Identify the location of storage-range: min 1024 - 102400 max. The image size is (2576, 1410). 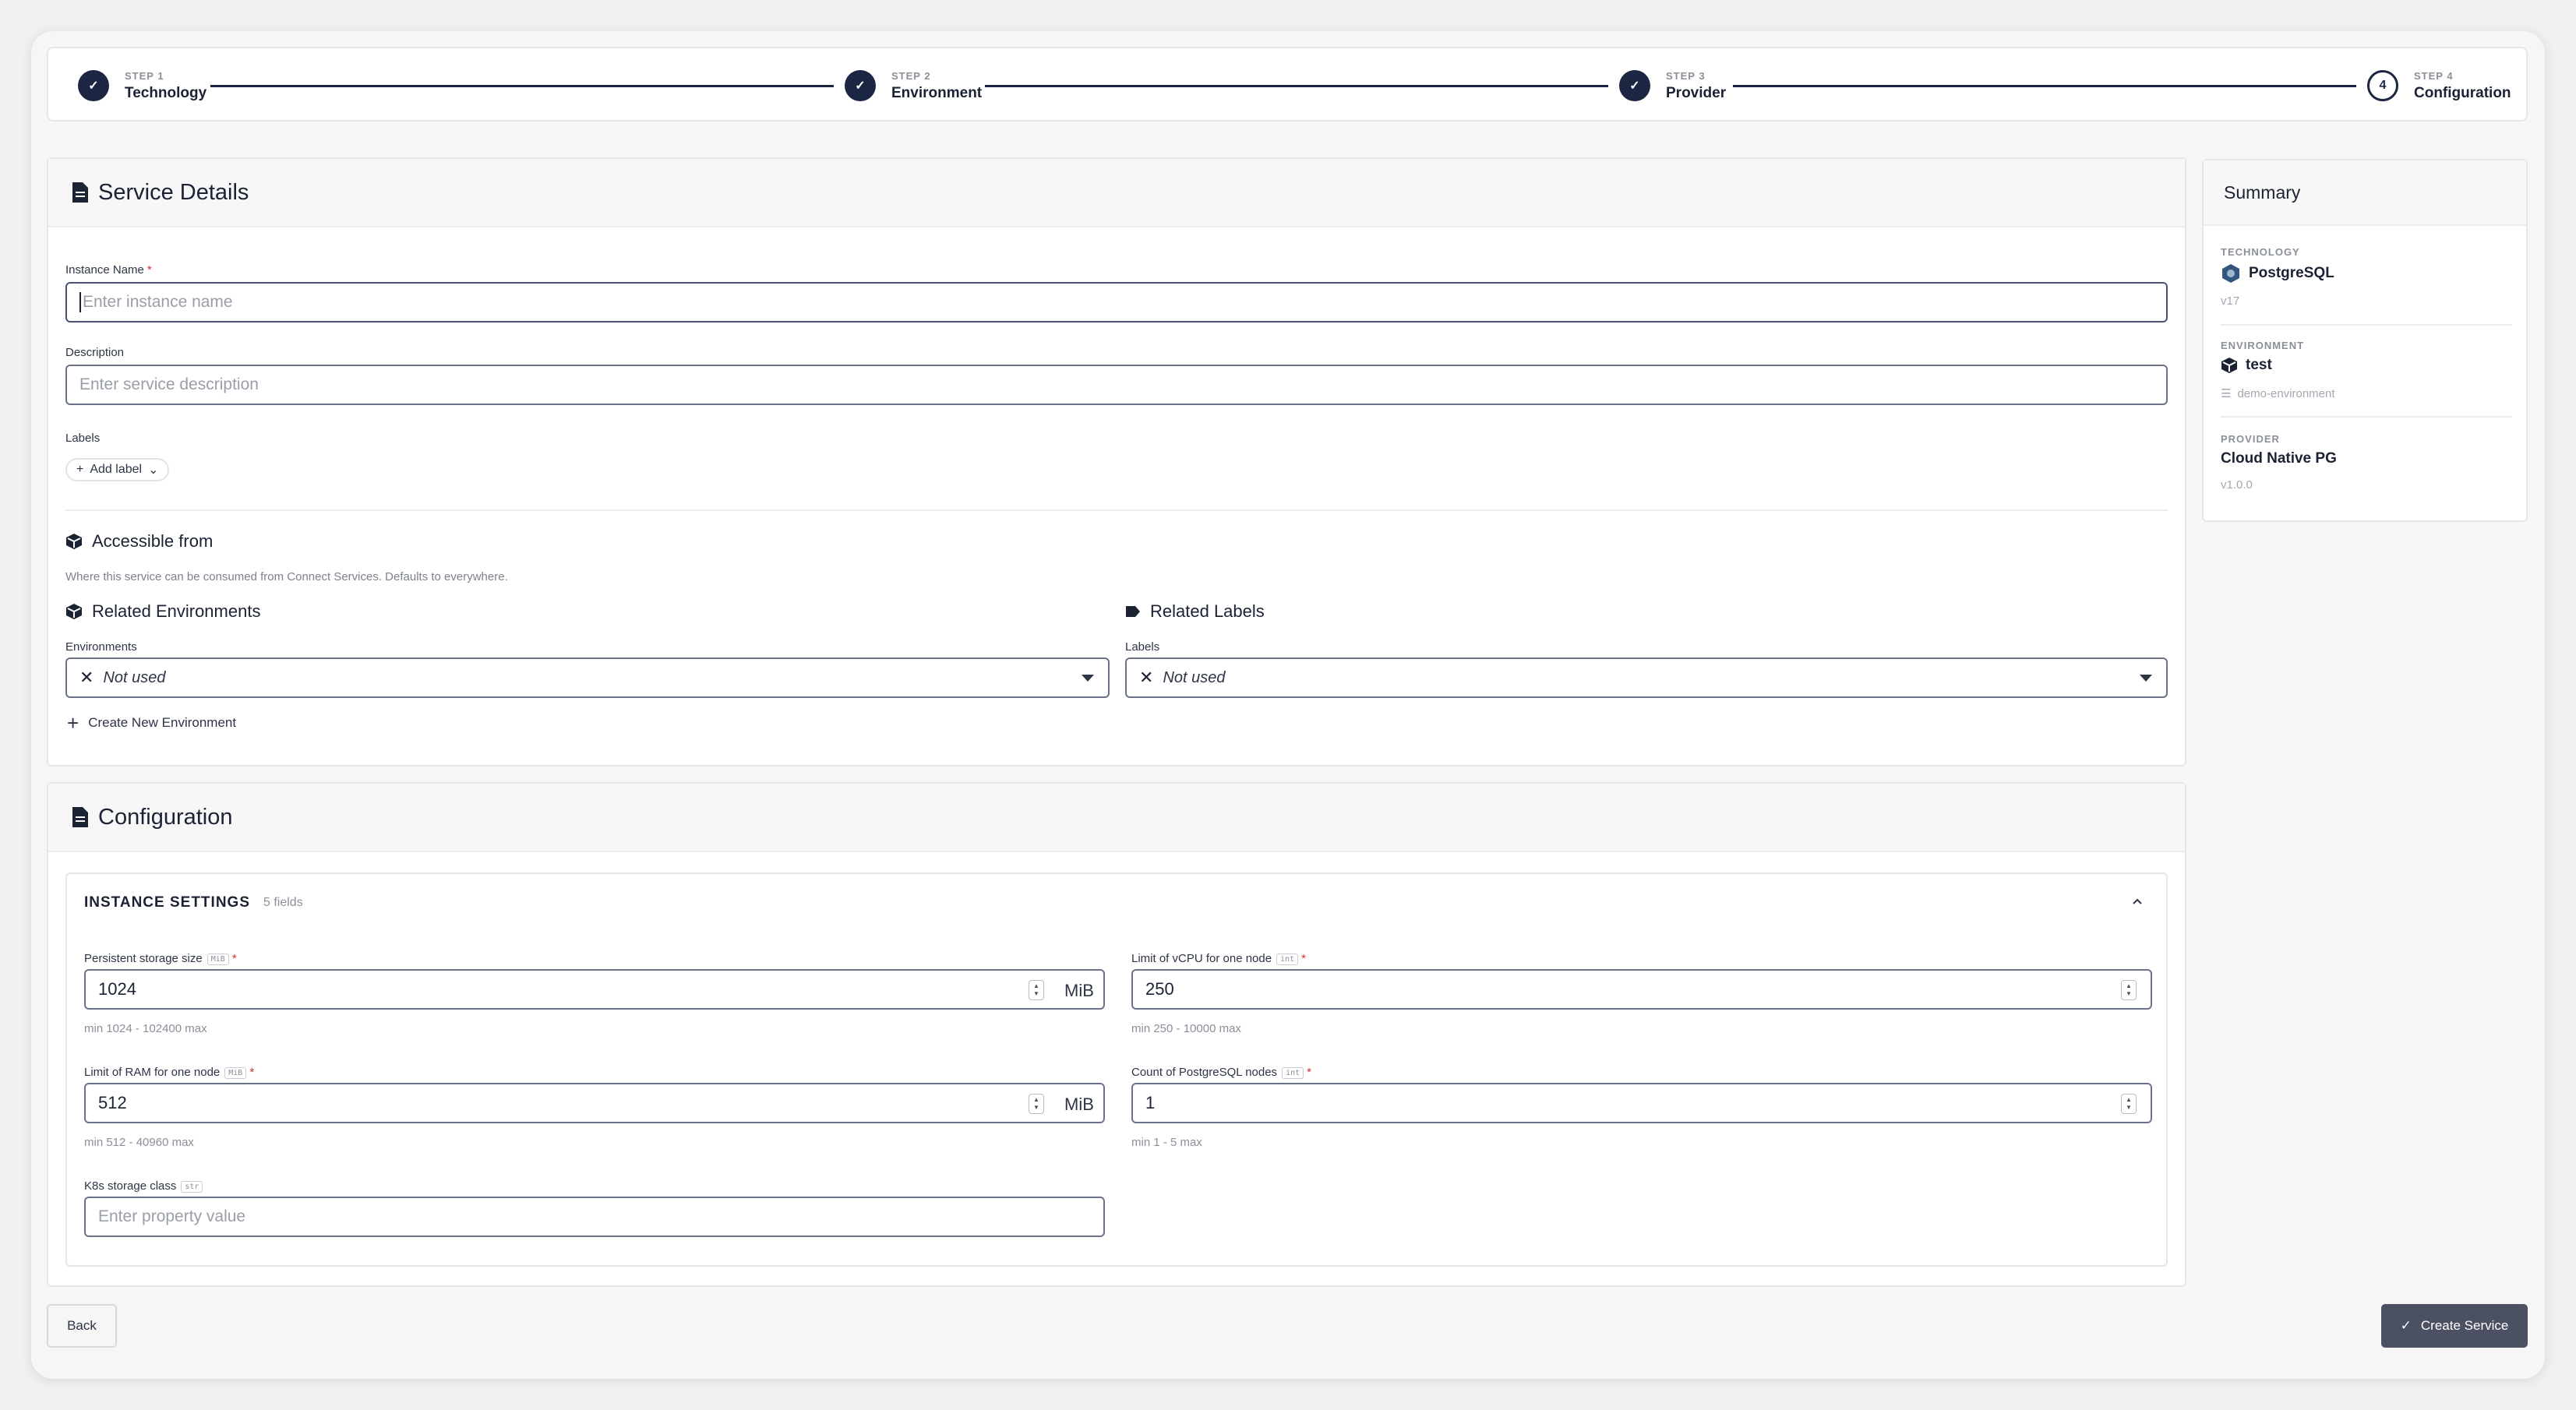
(145, 1028).